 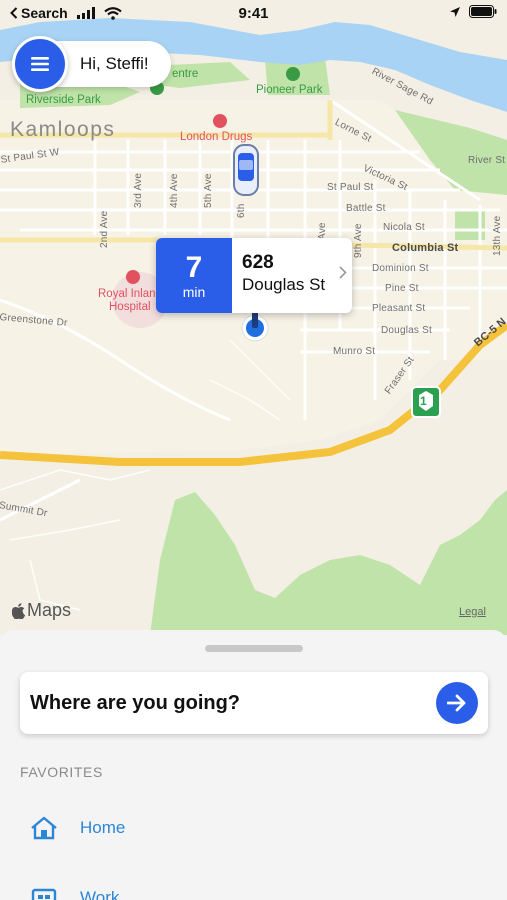 I want to click on location-arrow-icon, so click(x=455, y=11).